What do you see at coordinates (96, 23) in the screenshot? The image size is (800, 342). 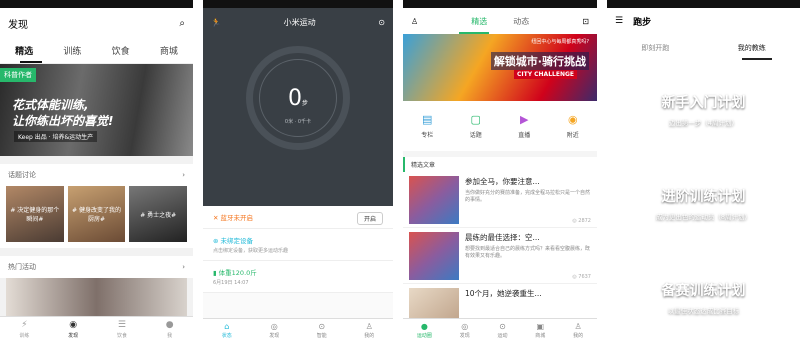 I see `top-bar: 发现 ⌕` at bounding box center [96, 23].